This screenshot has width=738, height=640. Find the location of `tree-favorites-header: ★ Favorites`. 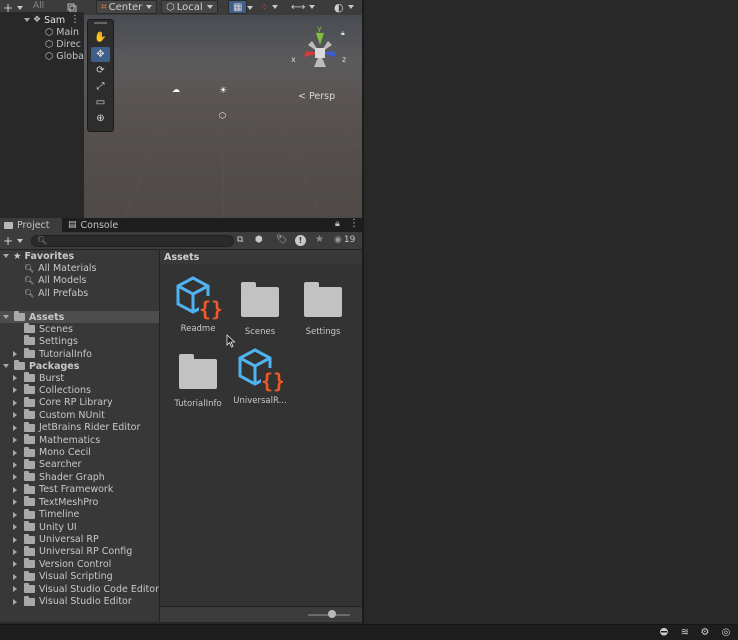

tree-favorites-header: ★ Favorites is located at coordinates (79, 256).